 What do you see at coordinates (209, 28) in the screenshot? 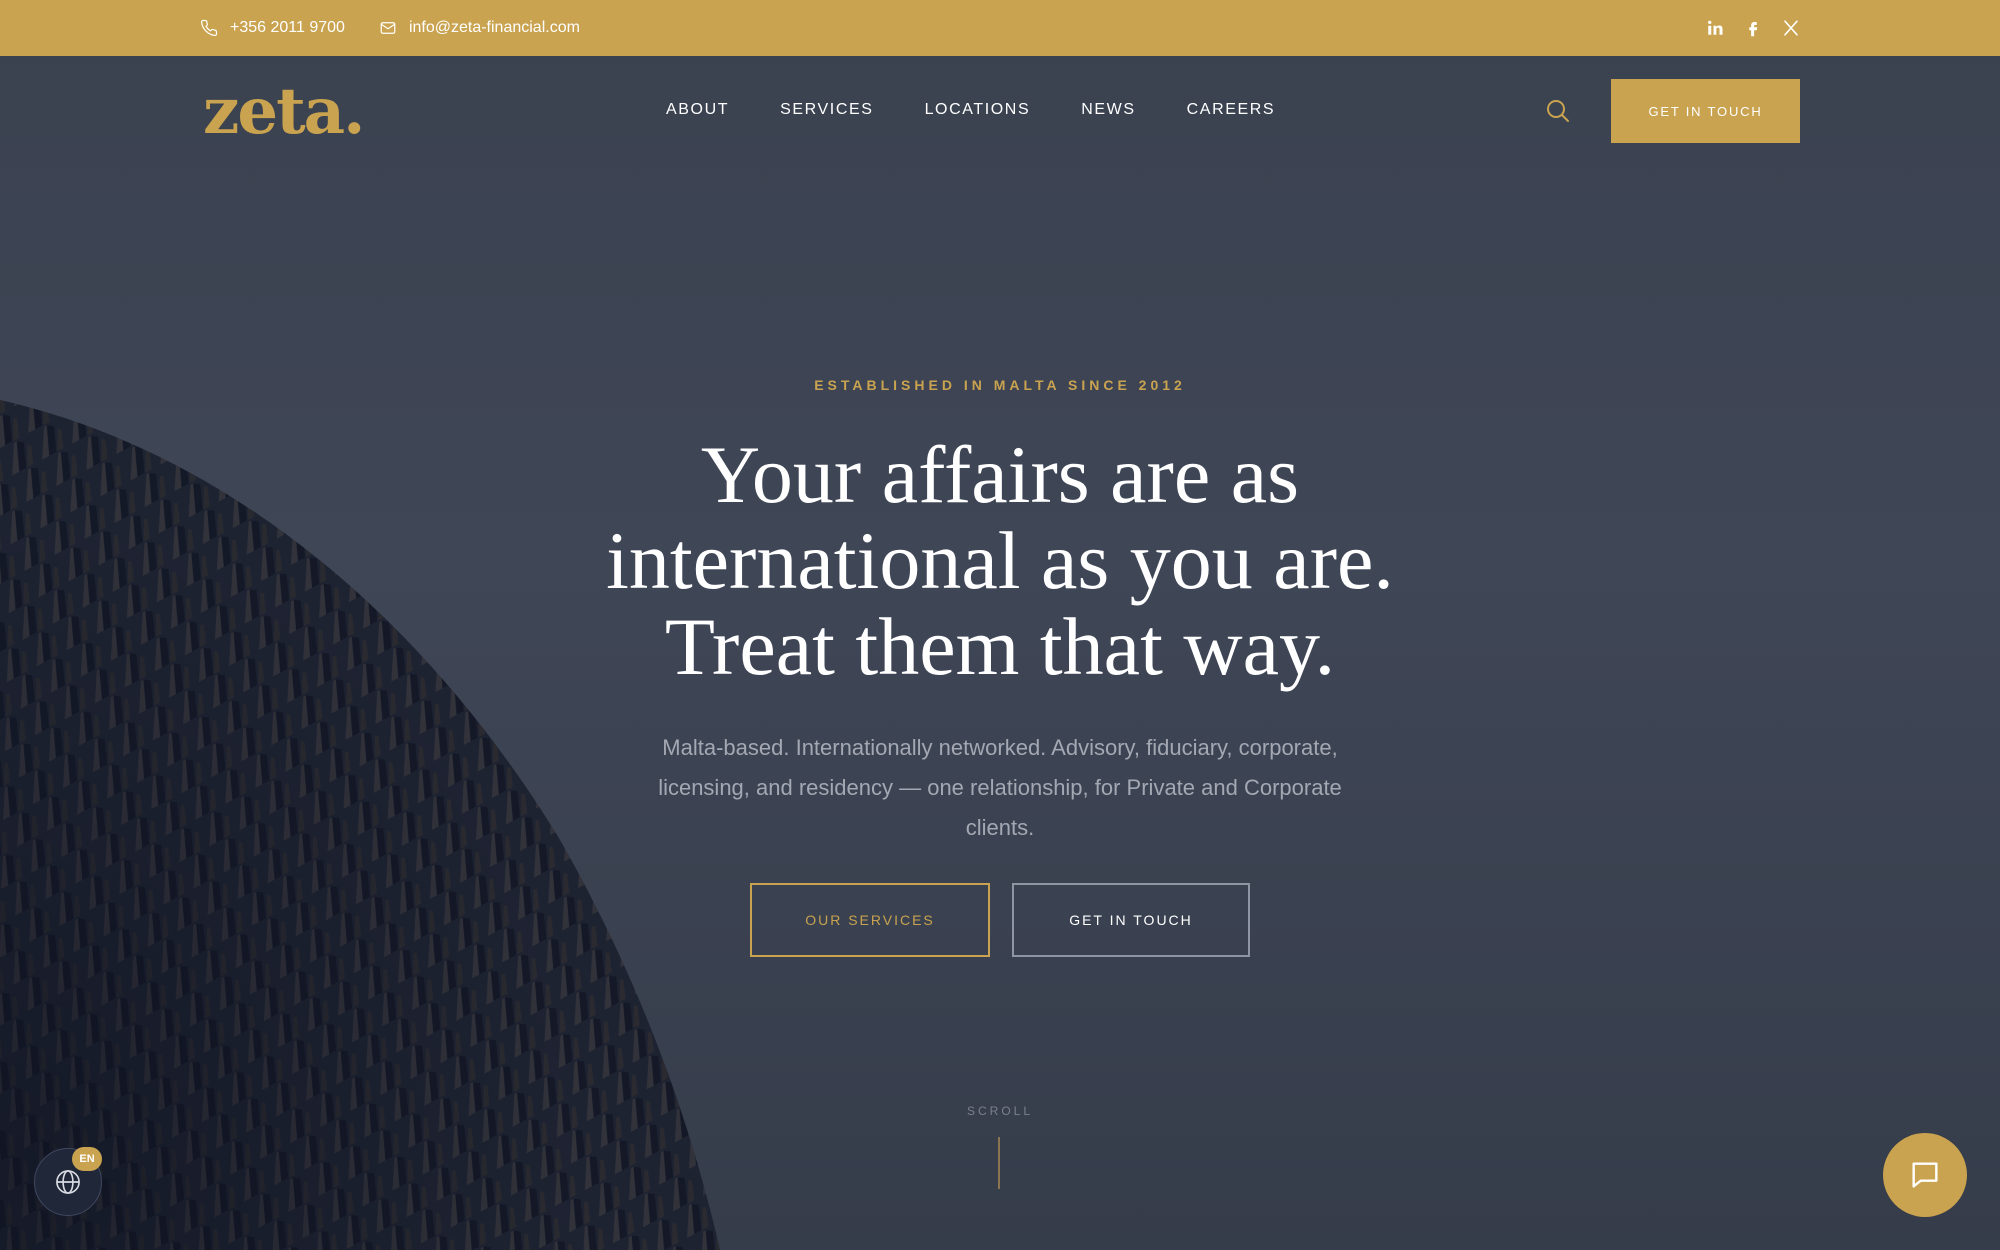
I see `phone-icon` at bounding box center [209, 28].